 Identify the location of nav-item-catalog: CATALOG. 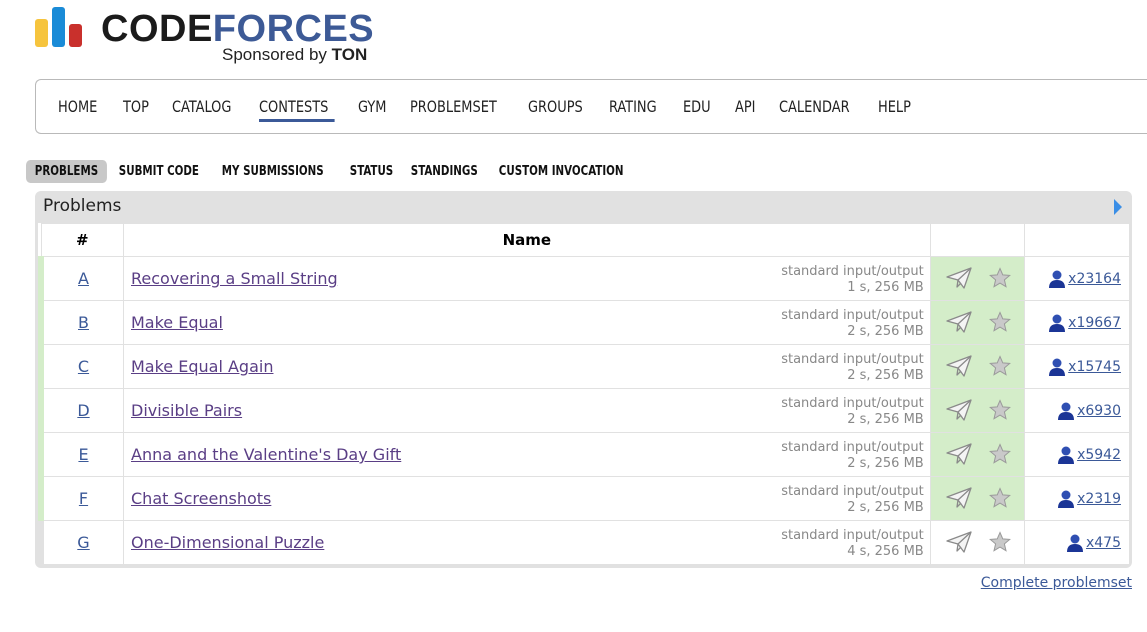
(201, 106).